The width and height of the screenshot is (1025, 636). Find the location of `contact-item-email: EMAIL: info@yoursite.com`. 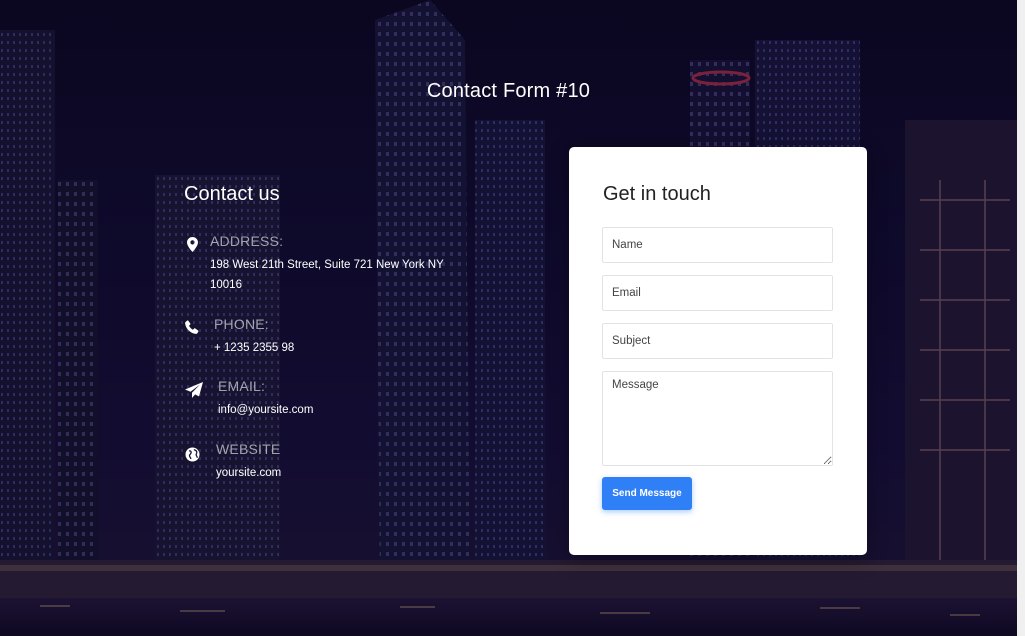

contact-item-email: EMAIL: info@yoursite.com is located at coordinates (248, 399).